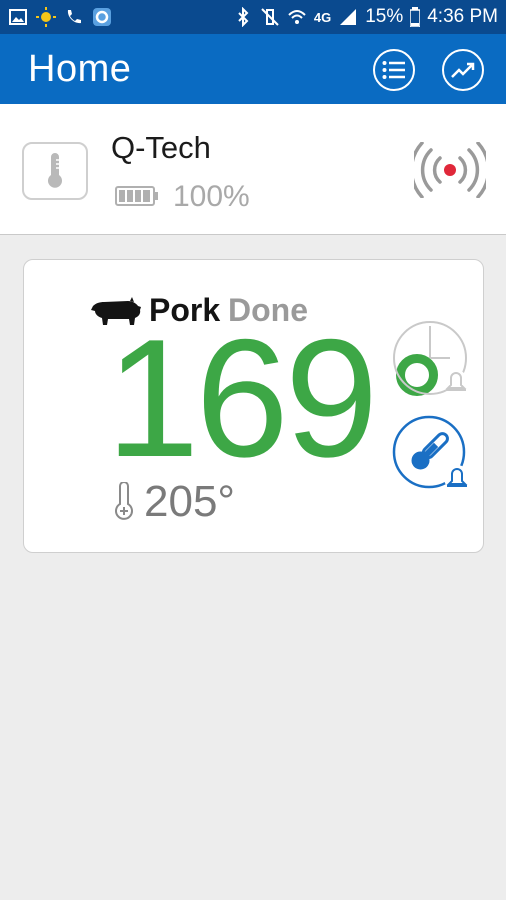 Image resolution: width=506 pixels, height=900 pixels. I want to click on current-temperature: 169, so click(242, 398).